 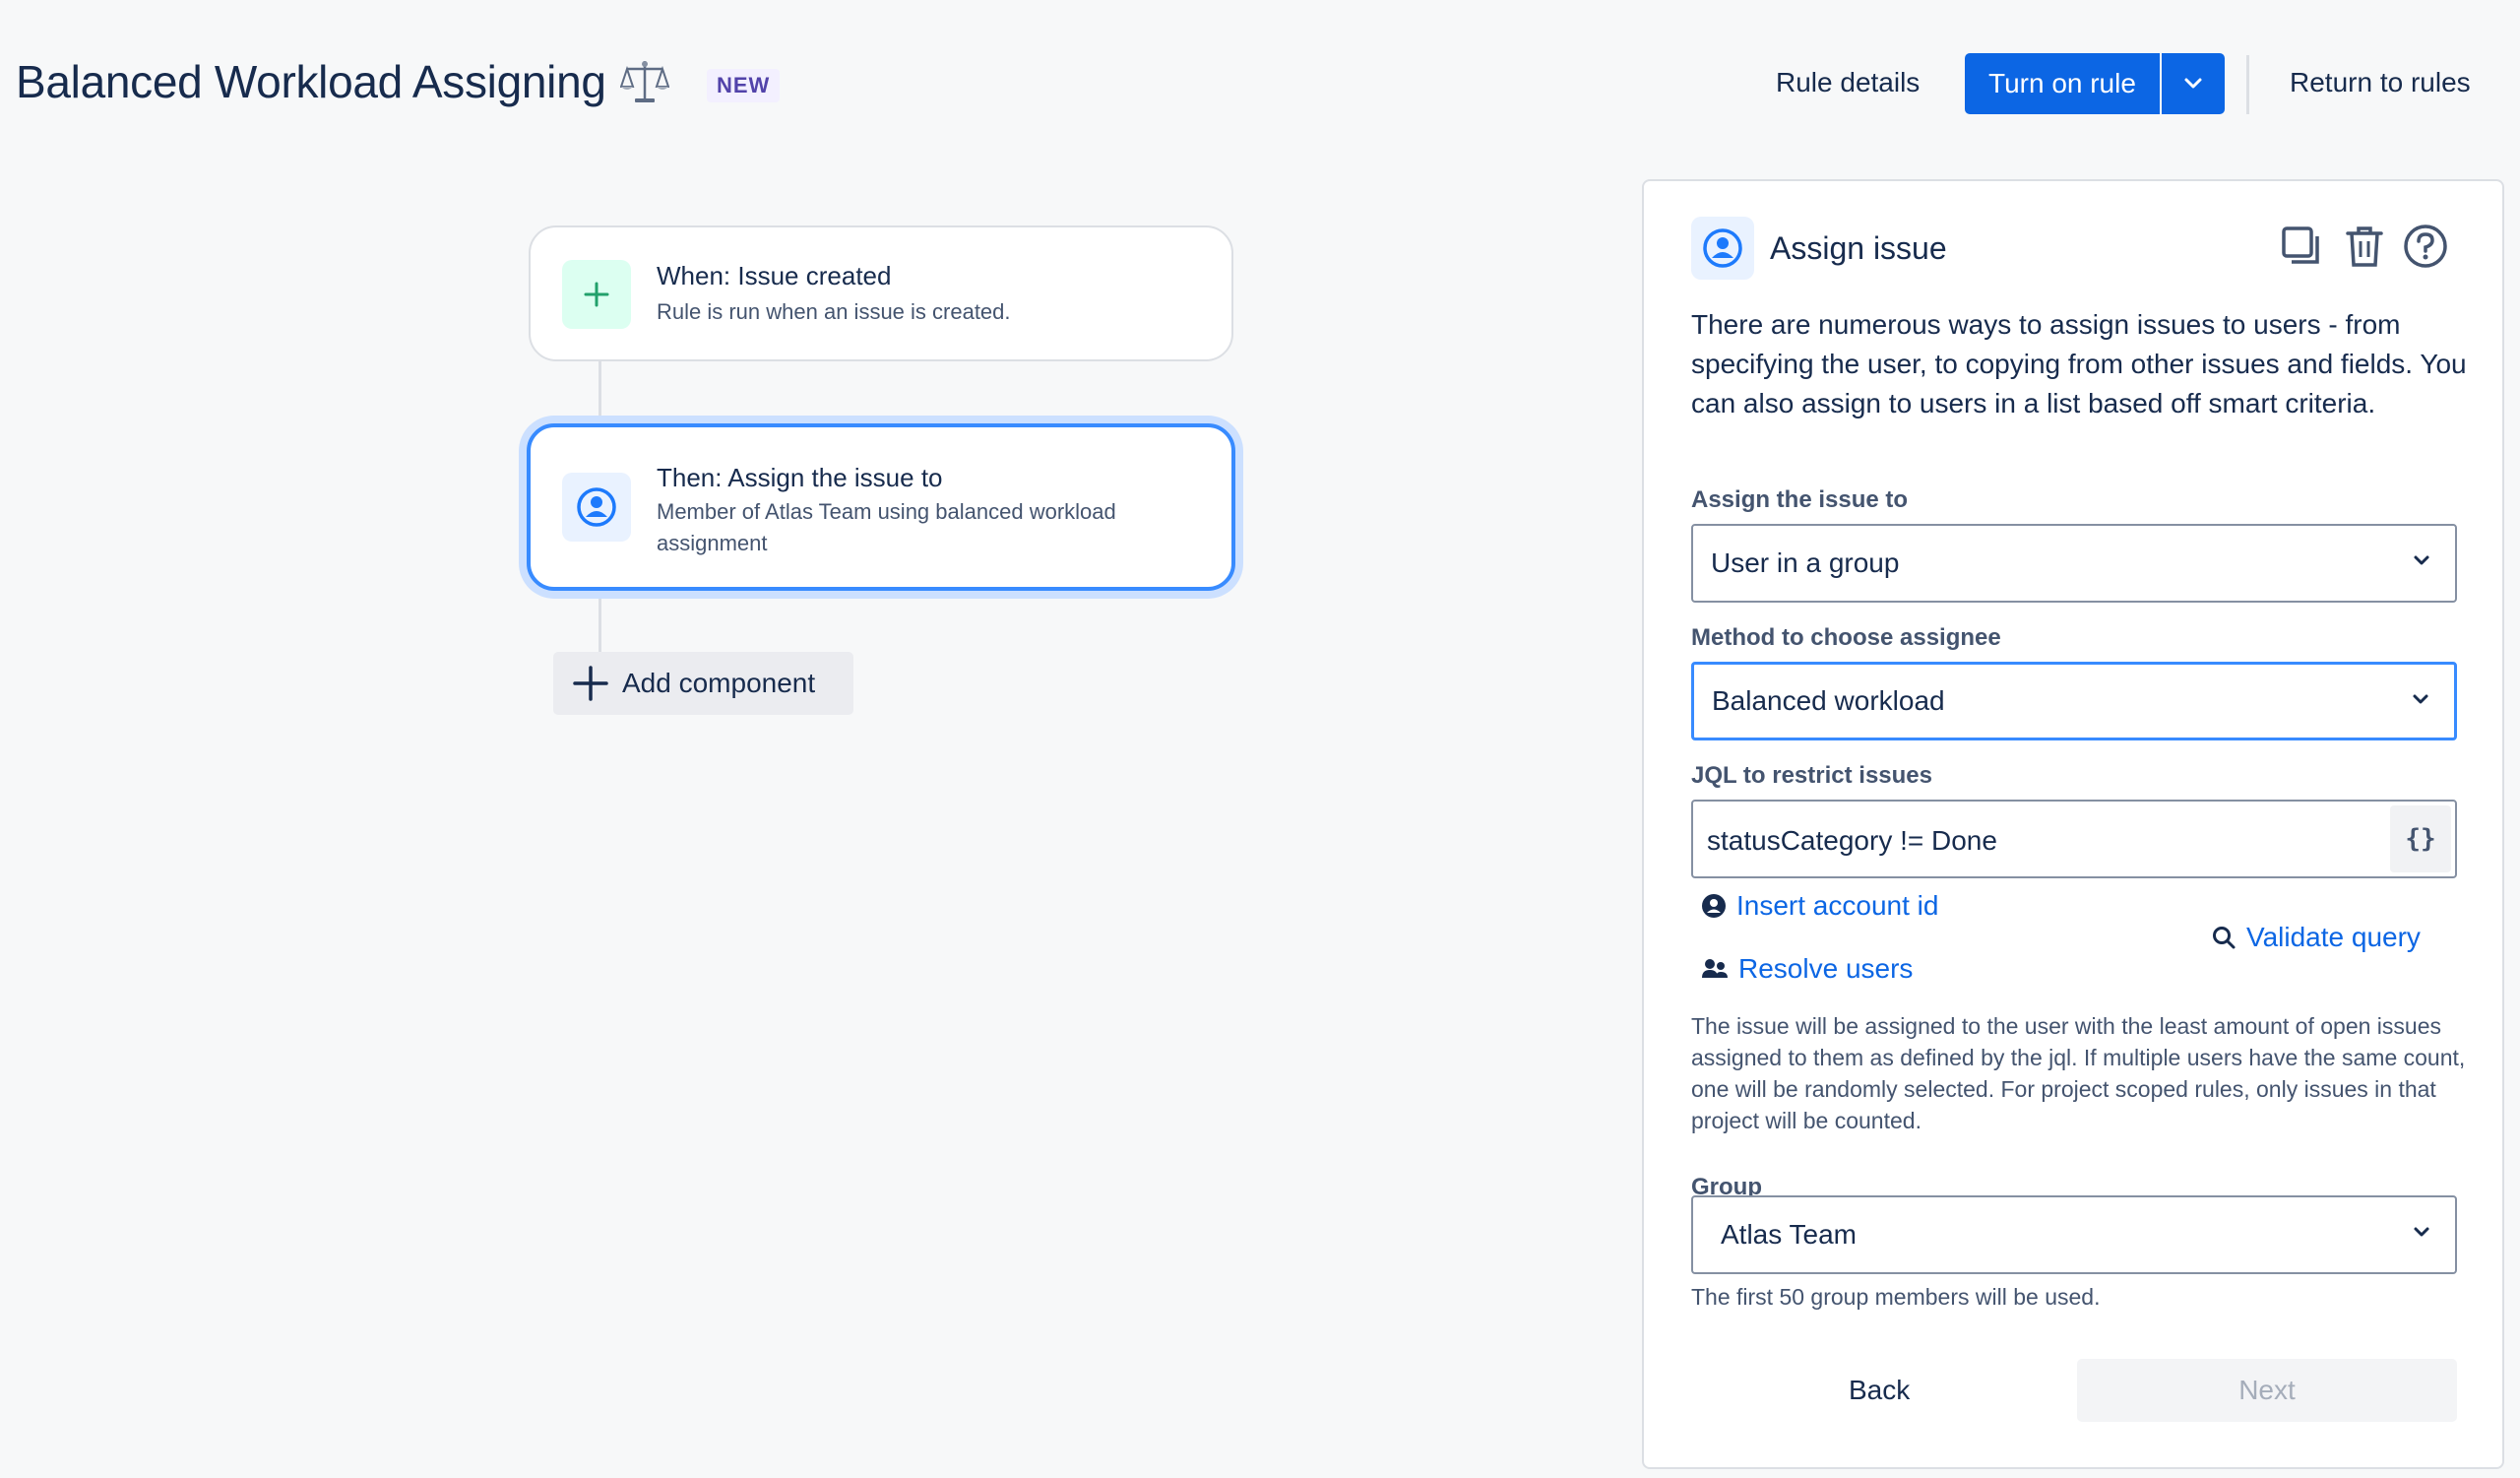 I want to click on method-value: Balanced workload, so click(x=1828, y=700).